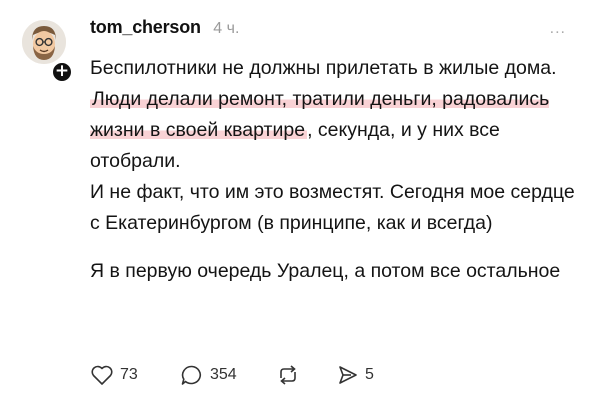 This screenshot has height=410, width=600. I want to click on repost-button, so click(306, 375).